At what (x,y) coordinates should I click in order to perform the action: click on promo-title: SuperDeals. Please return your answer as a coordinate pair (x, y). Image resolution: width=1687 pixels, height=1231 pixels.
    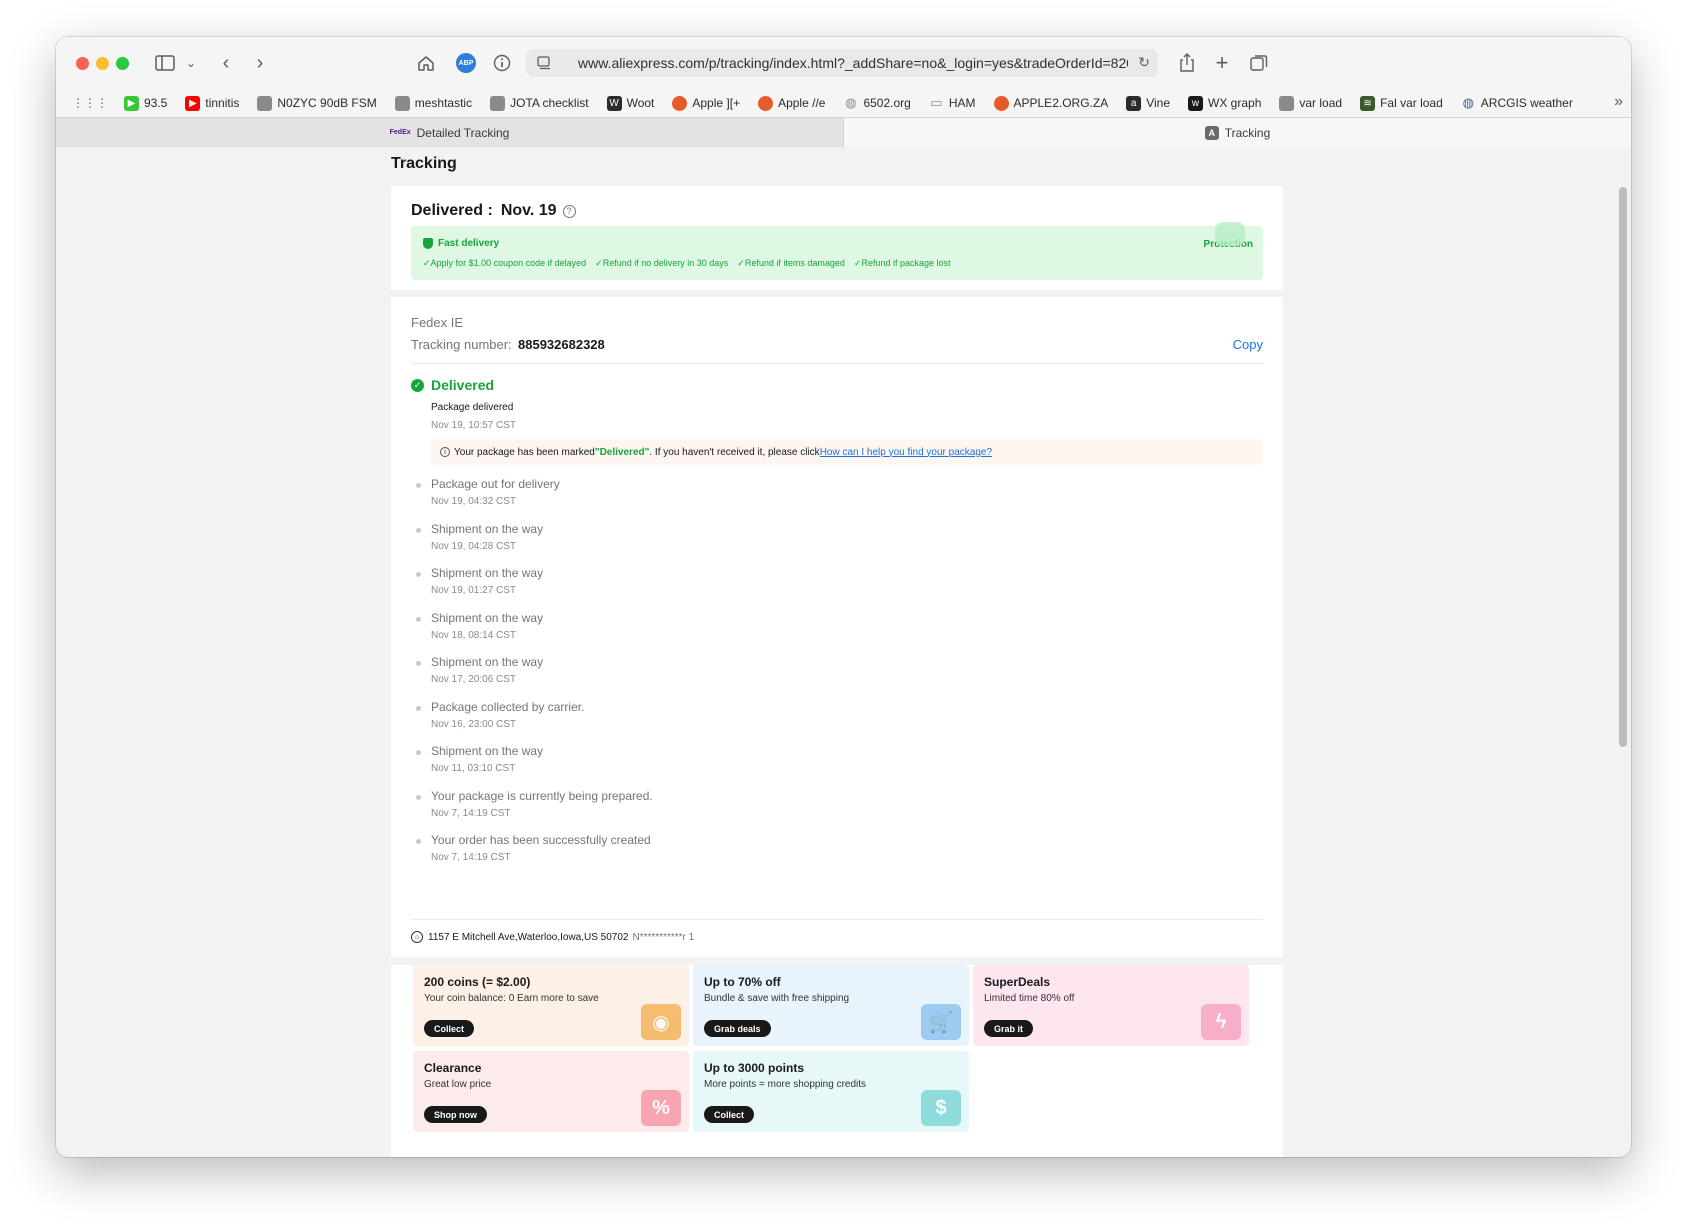
    Looking at the image, I should click on (1017, 982).